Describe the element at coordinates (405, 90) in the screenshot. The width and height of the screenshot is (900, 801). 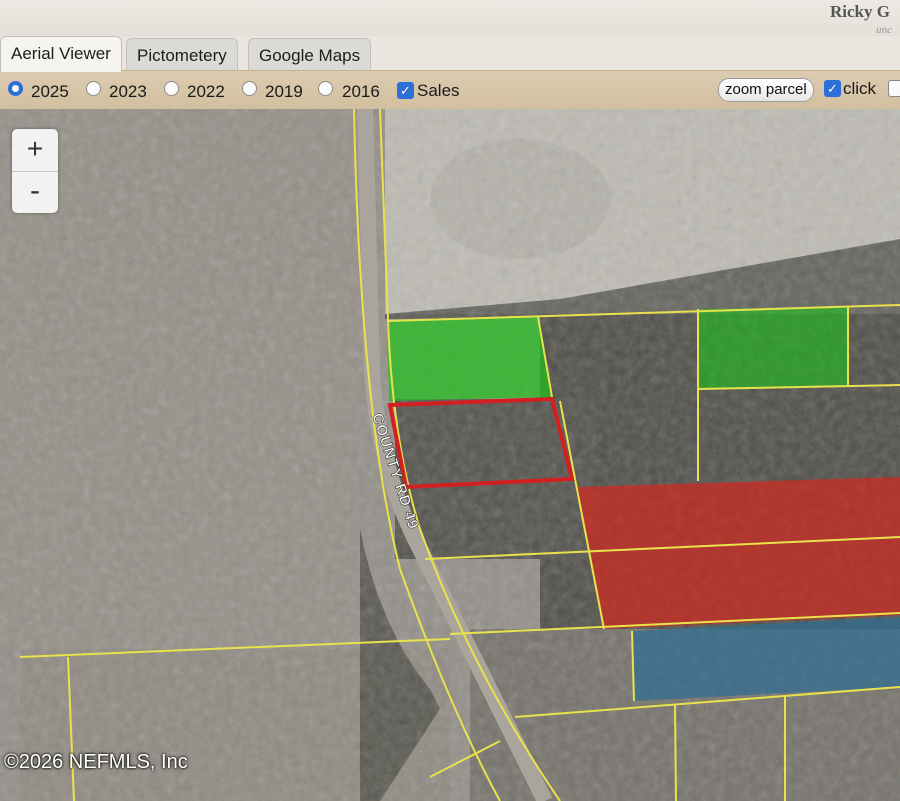
I see `sales-checkbox: ✓` at that location.